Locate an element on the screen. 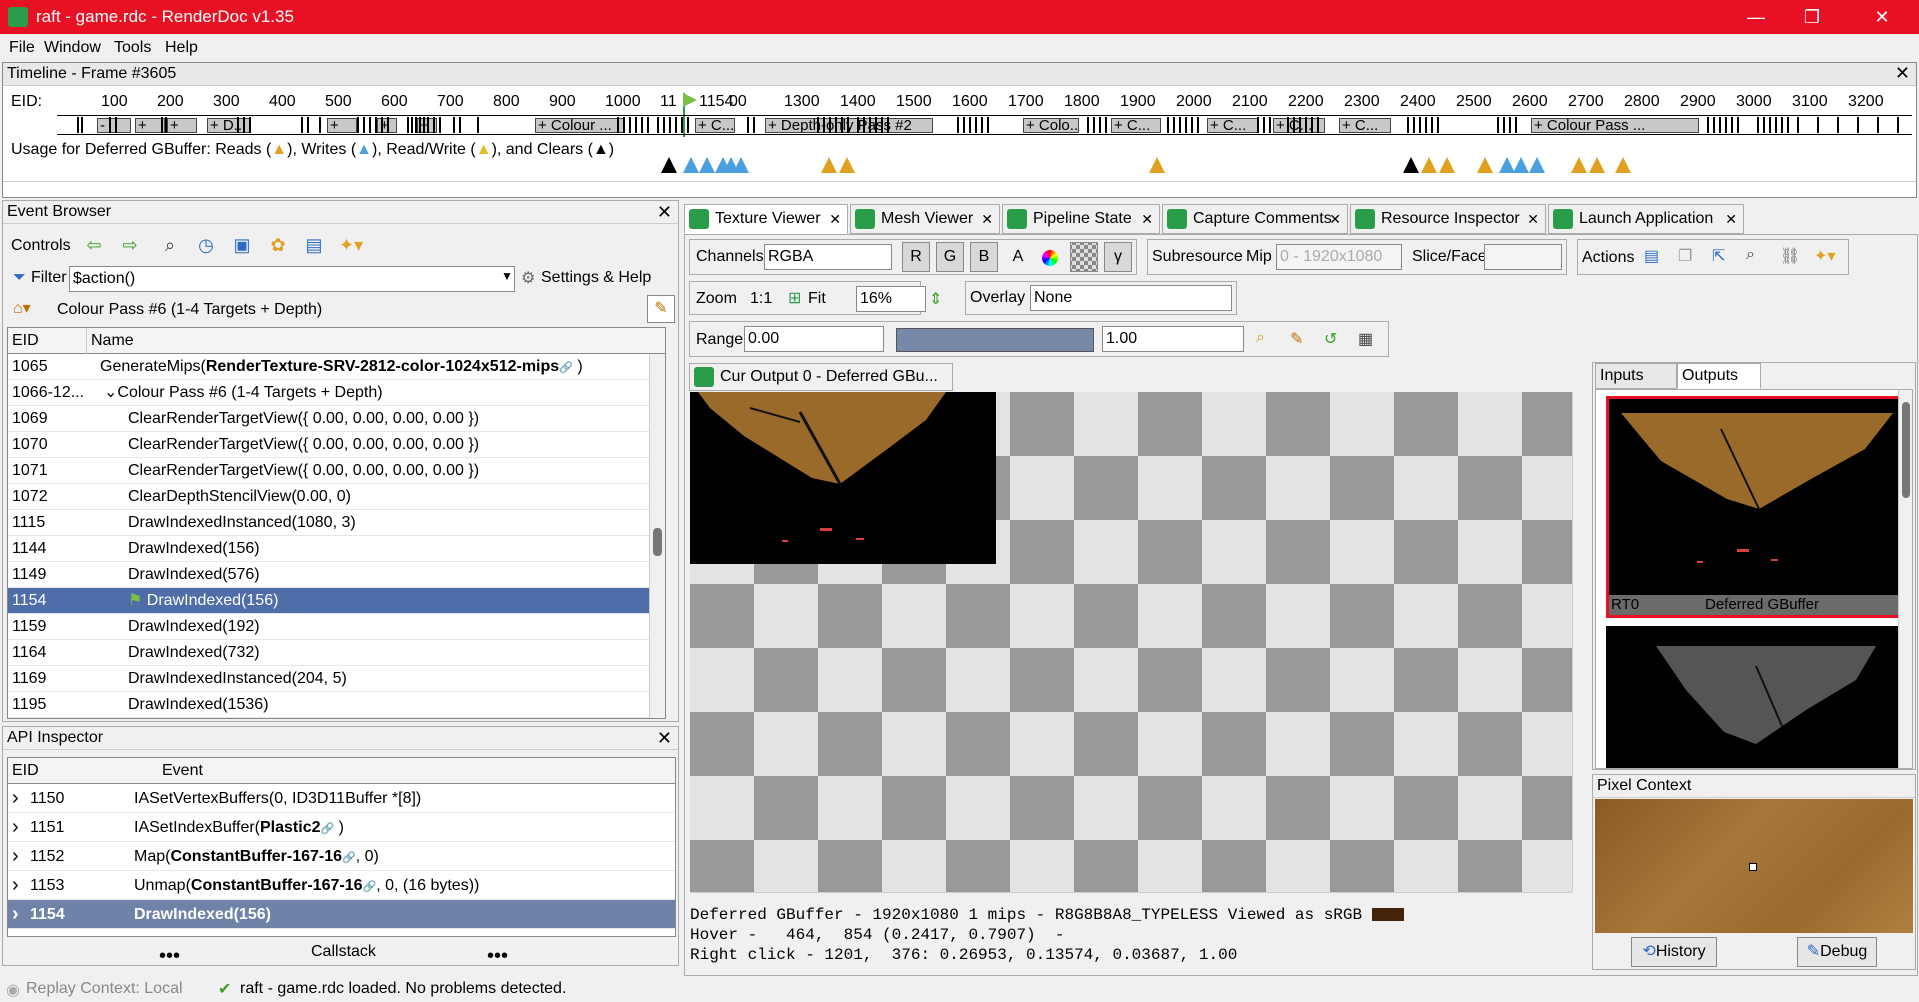 The width and height of the screenshot is (1919, 1002). auto-fit-icon: ✎ is located at coordinates (1296, 339).